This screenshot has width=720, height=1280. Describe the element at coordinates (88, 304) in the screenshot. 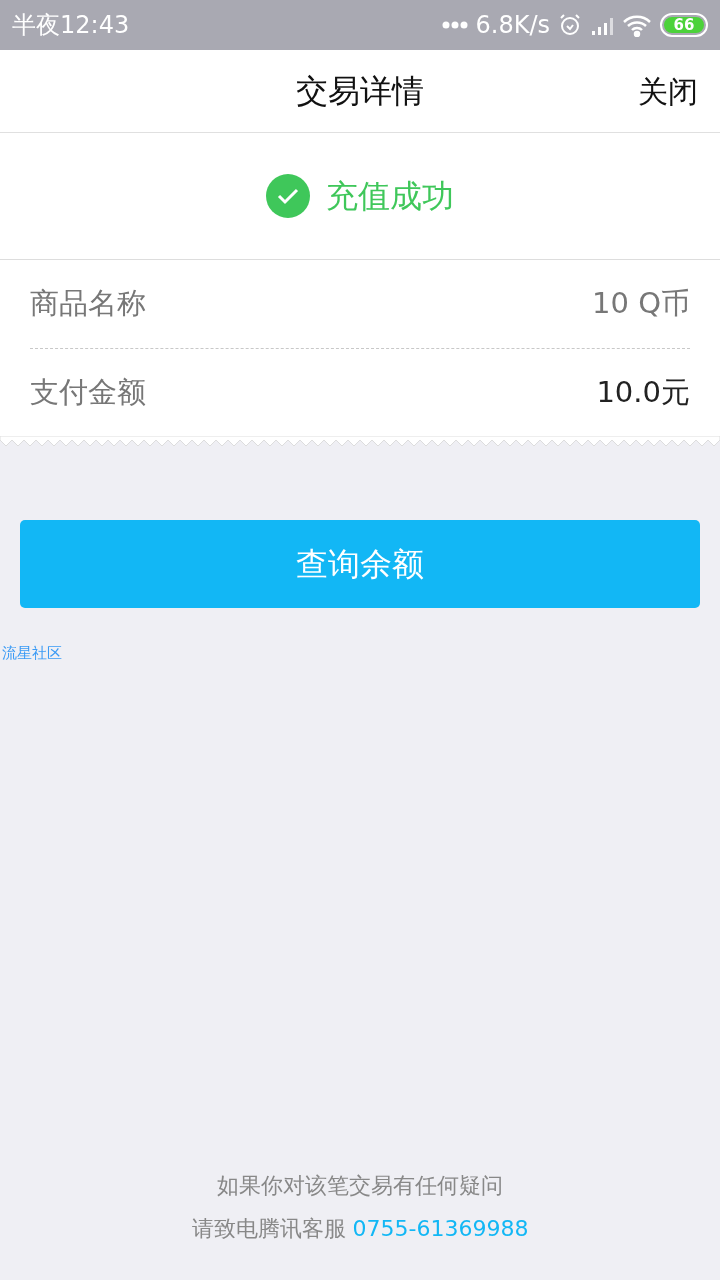

I see `detail-label: 商品名称` at that location.